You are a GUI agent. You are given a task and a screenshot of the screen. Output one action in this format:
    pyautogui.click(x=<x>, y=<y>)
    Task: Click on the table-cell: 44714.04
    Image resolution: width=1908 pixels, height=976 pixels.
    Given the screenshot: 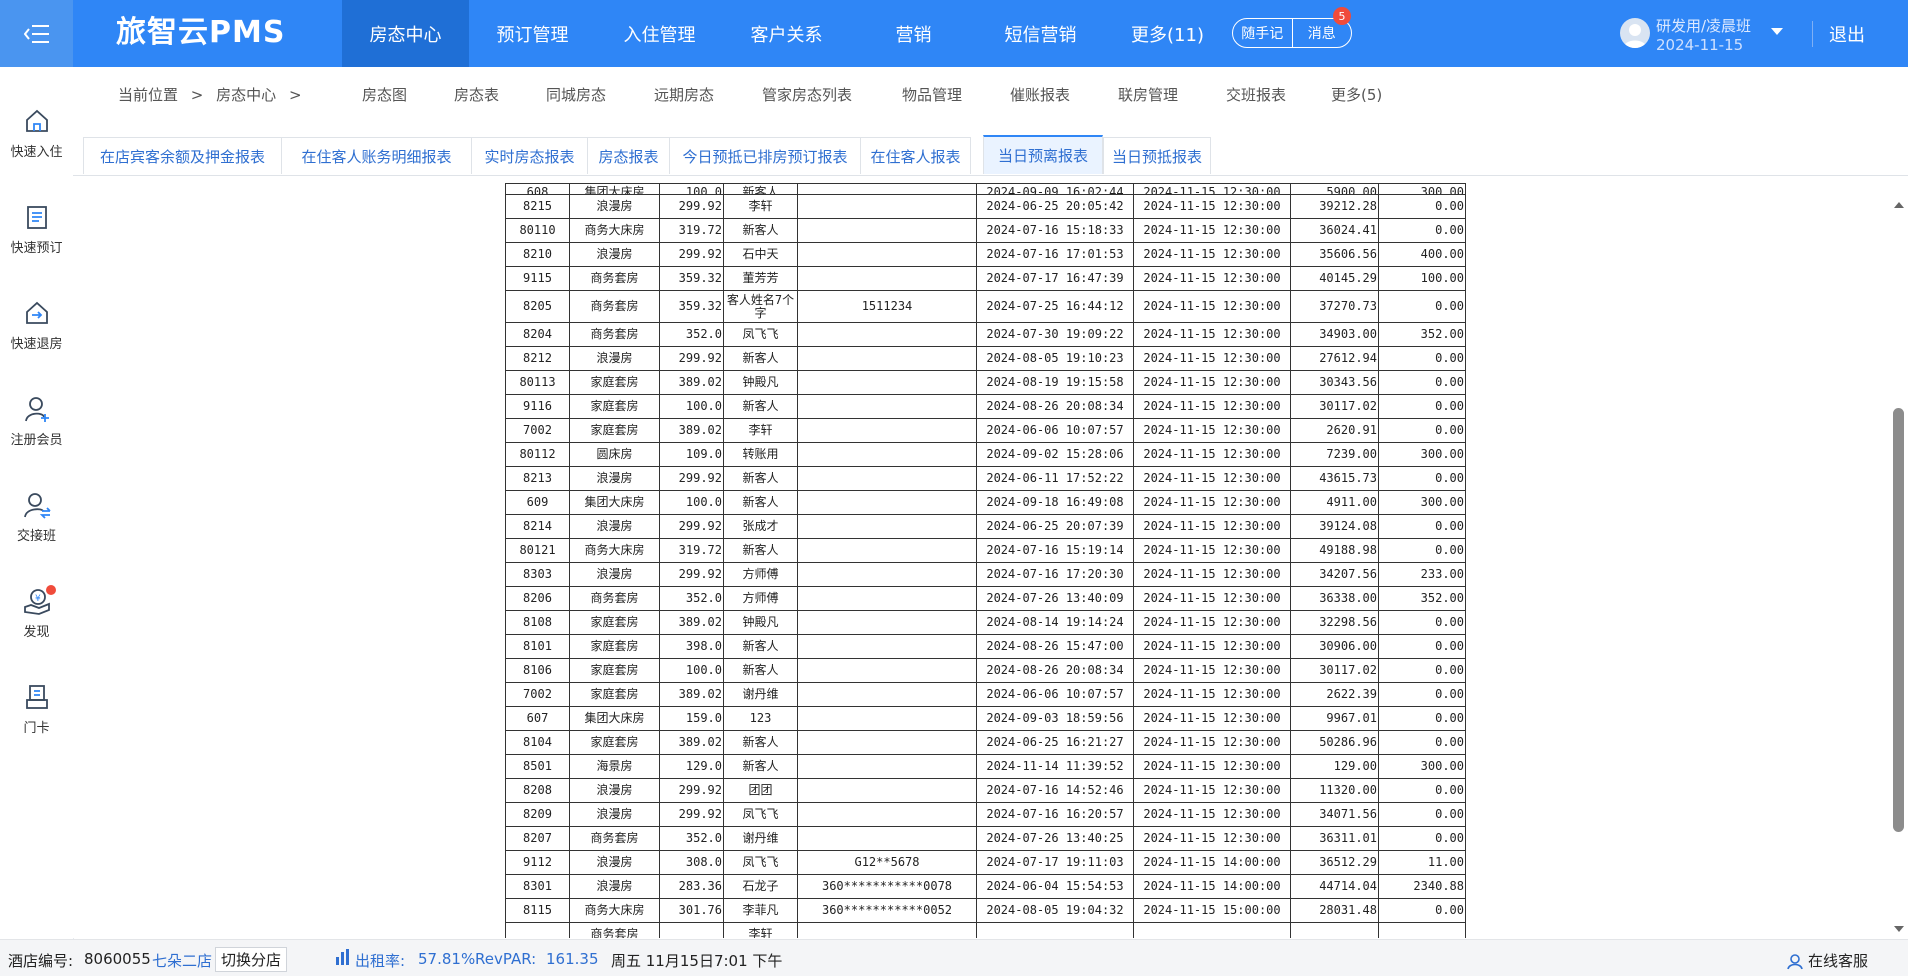 What is the action you would take?
    pyautogui.click(x=1334, y=886)
    